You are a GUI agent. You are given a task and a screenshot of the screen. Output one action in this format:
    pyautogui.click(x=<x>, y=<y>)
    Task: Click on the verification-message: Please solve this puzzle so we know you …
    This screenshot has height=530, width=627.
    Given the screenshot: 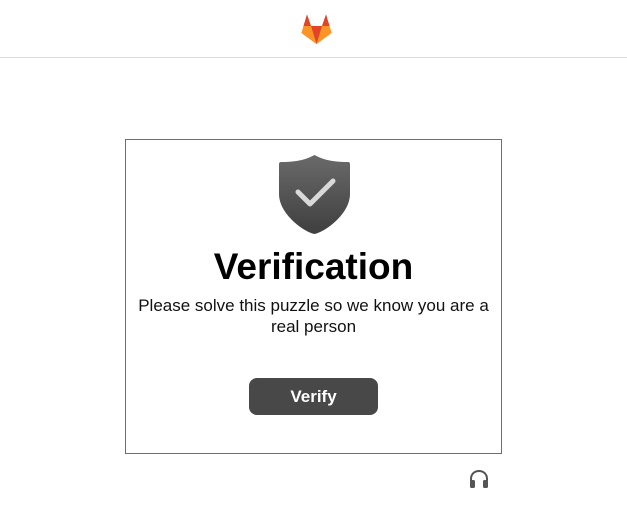 What is the action you would take?
    pyautogui.click(x=313, y=316)
    